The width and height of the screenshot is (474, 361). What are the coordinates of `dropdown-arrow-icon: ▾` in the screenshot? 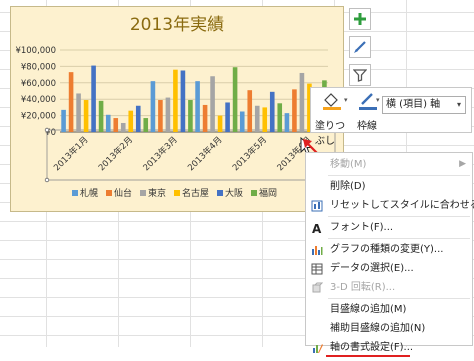 It's located at (378, 100).